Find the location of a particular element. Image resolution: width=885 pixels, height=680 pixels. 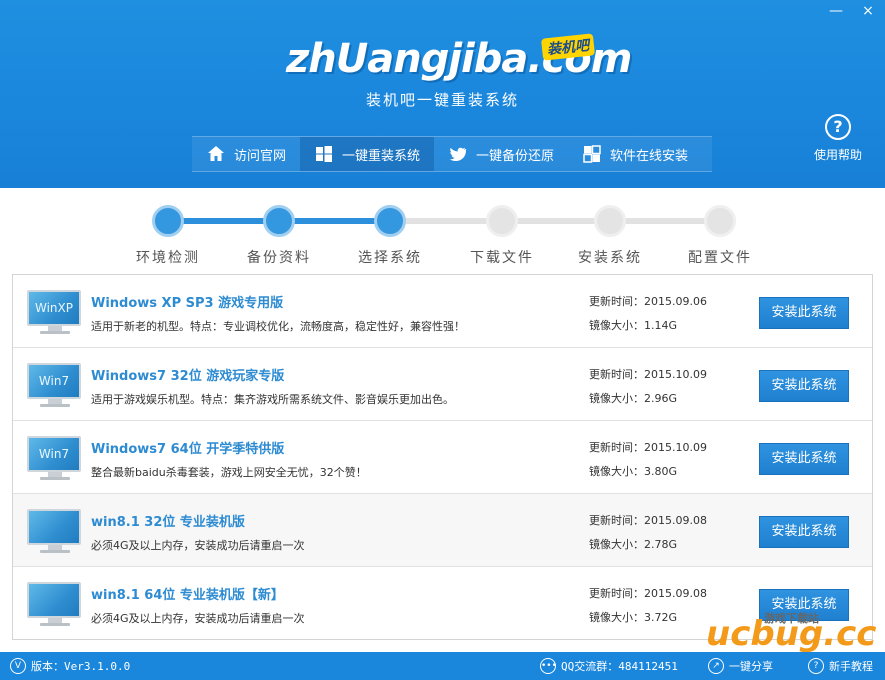

os-badge: WinXP is located at coordinates (54, 308).